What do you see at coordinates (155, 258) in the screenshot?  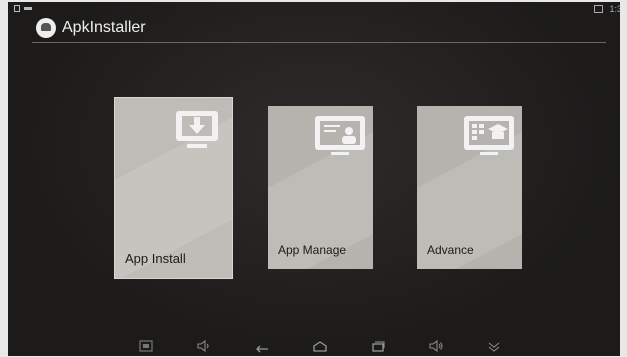 I see `app-install-label: App Install` at bounding box center [155, 258].